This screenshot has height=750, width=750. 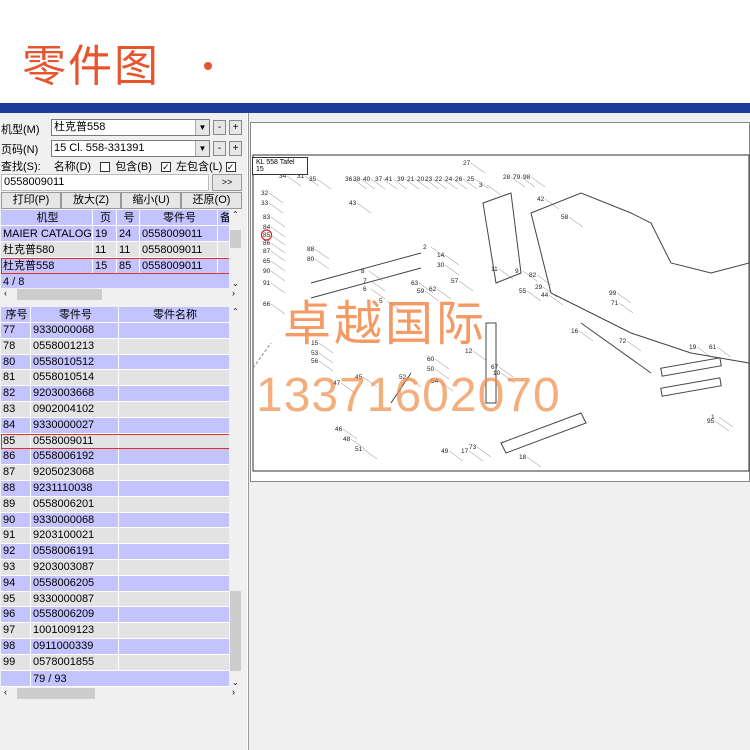 I want to click on model-table-row: 杜克普580 11 11 0558009011, so click(x=115, y=250).